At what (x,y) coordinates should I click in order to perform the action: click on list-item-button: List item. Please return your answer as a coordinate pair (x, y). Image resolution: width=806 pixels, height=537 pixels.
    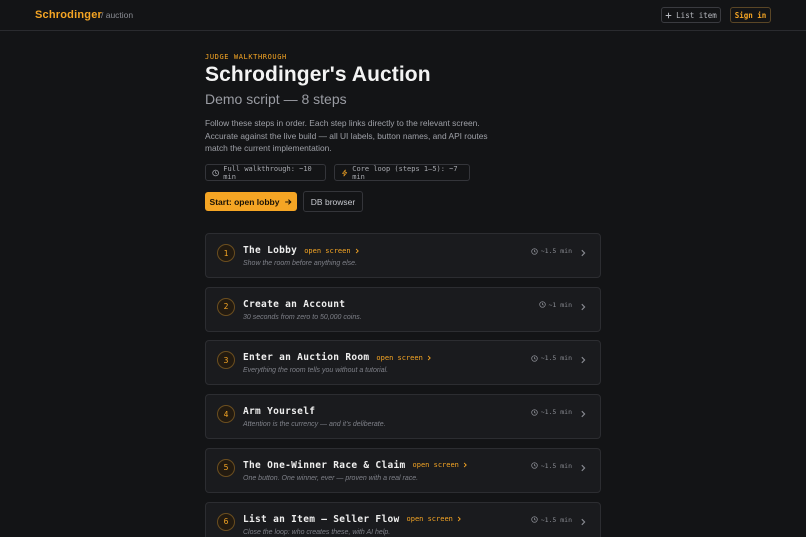
    Looking at the image, I should click on (691, 15).